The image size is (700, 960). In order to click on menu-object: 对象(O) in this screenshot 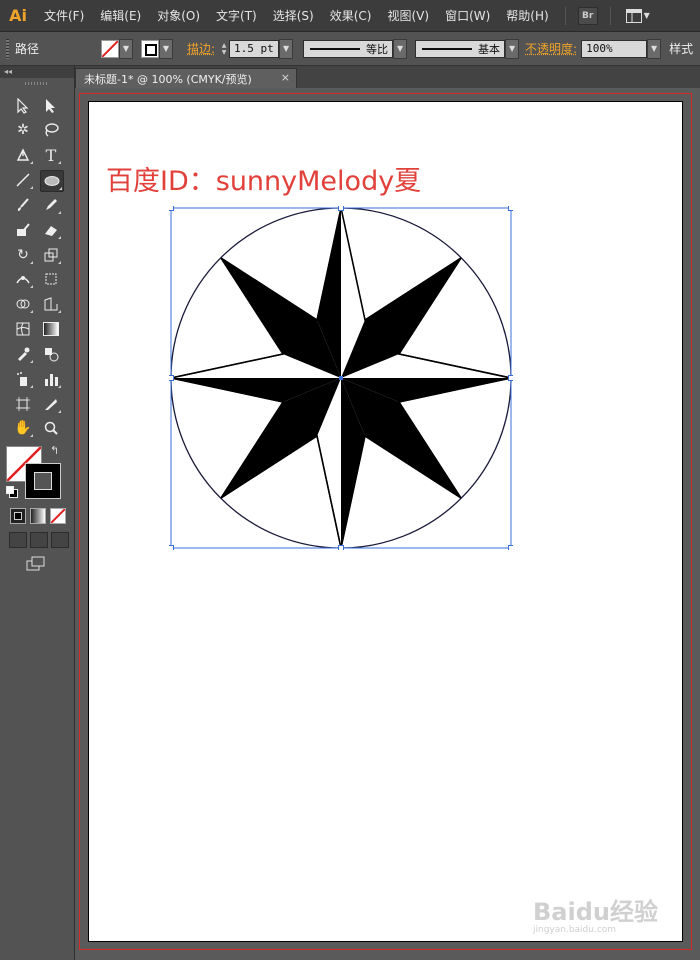, I will do `click(178, 15)`.